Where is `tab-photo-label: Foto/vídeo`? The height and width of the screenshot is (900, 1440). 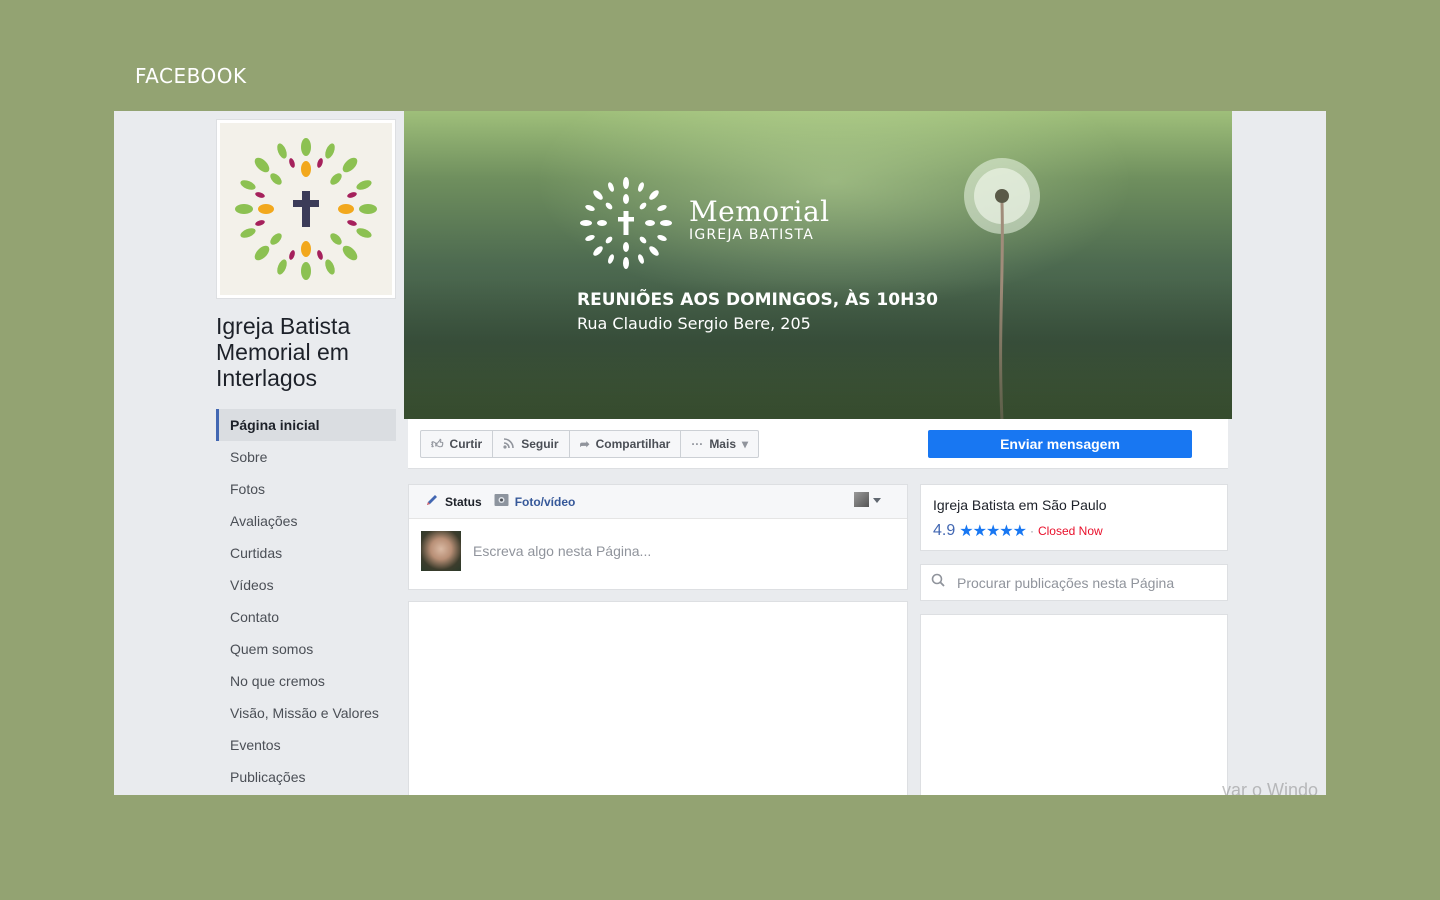
tab-photo-label: Foto/vídeo is located at coordinates (545, 501).